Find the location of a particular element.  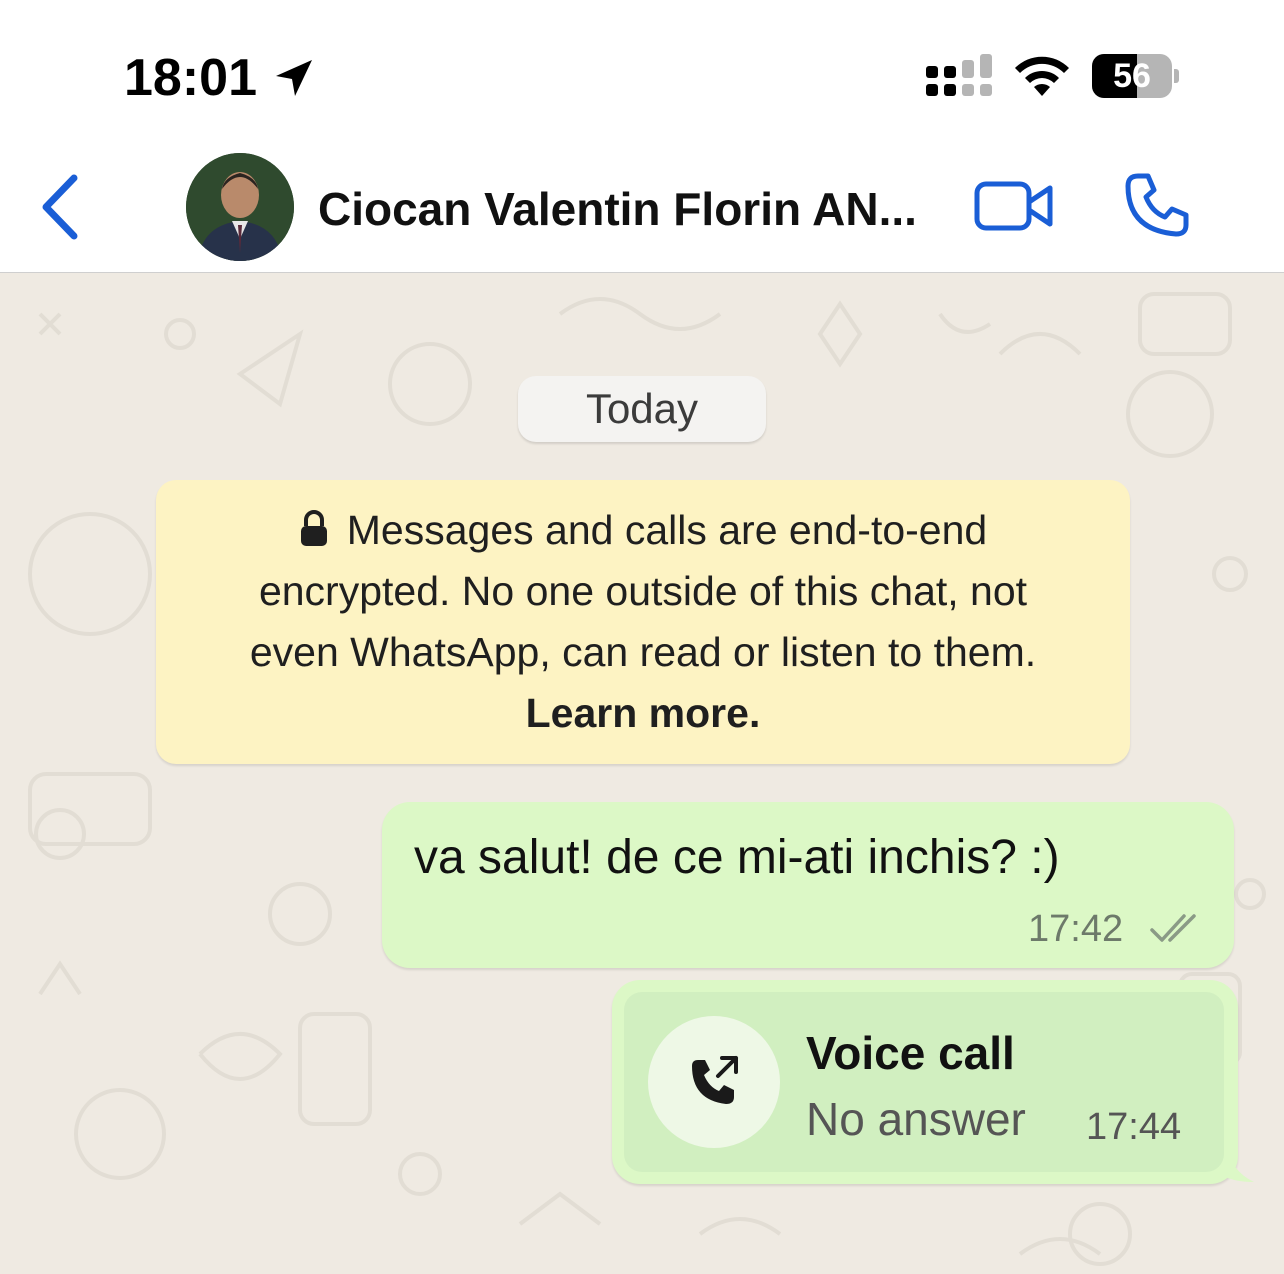

double-check-icon is located at coordinates (1173, 928).